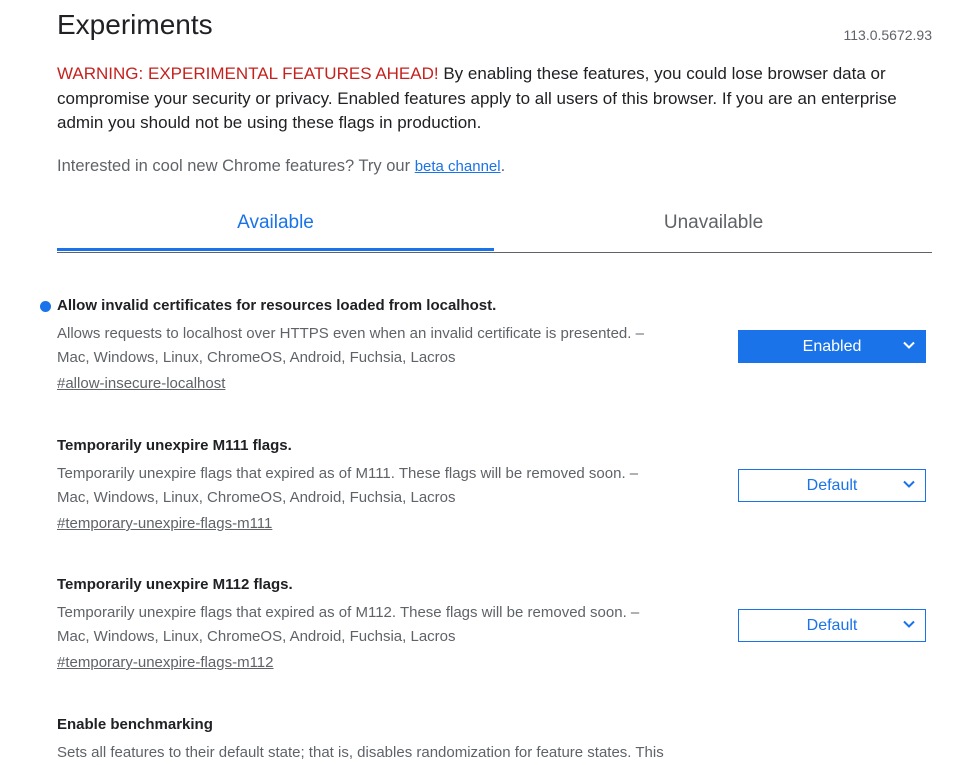 The width and height of the screenshot is (980, 765). Describe the element at coordinates (175, 584) in the screenshot. I see `flag-name: Temporarily unexpire M112 flags.` at that location.